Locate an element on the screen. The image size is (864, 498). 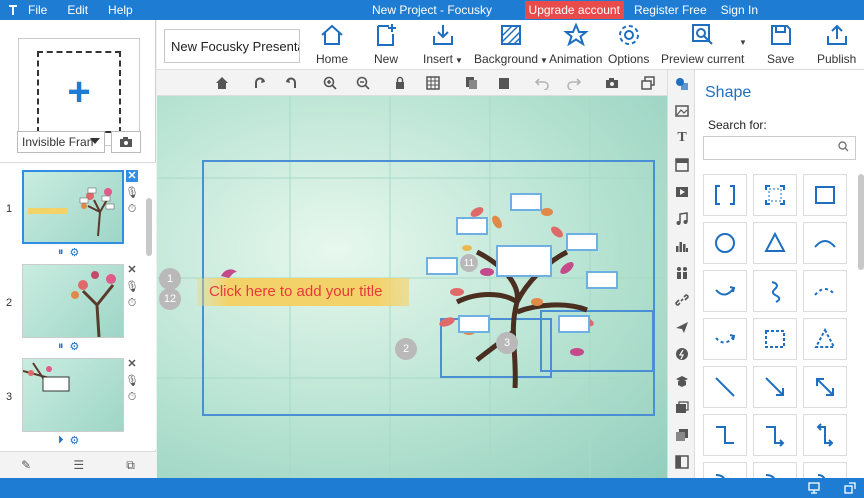
grid-icon is located at coordinates (433, 83).